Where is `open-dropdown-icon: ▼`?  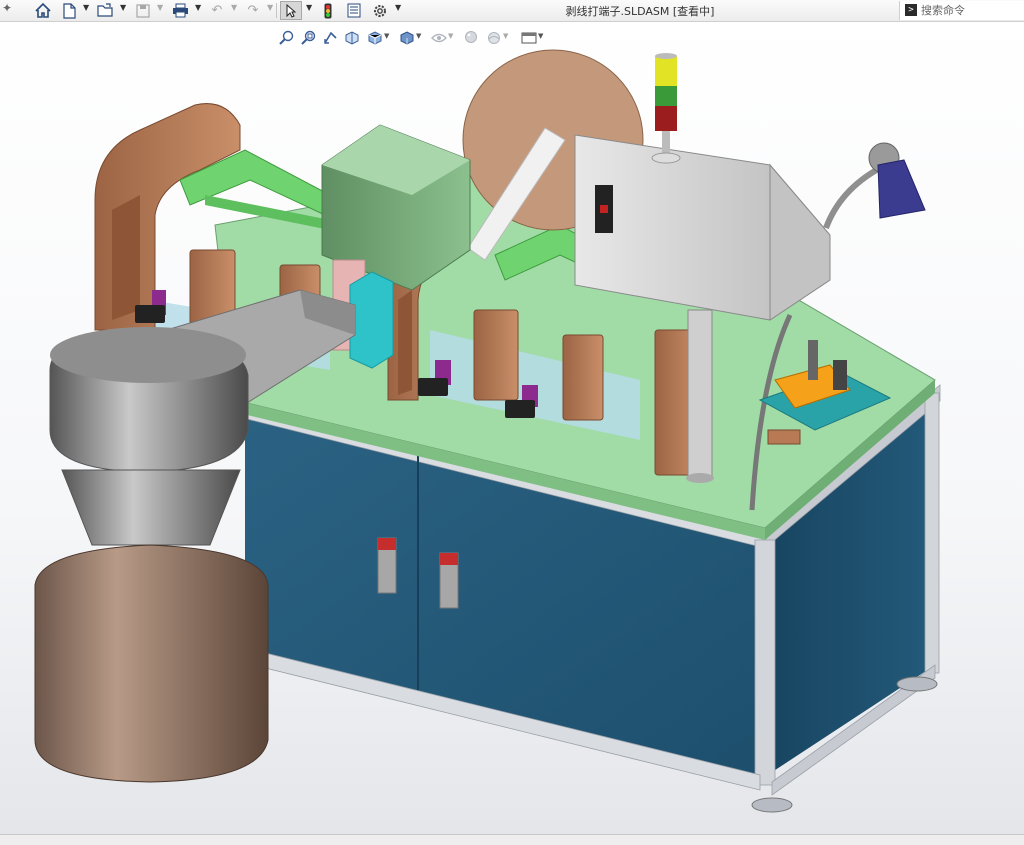 open-dropdown-icon: ▼ is located at coordinates (123, 7).